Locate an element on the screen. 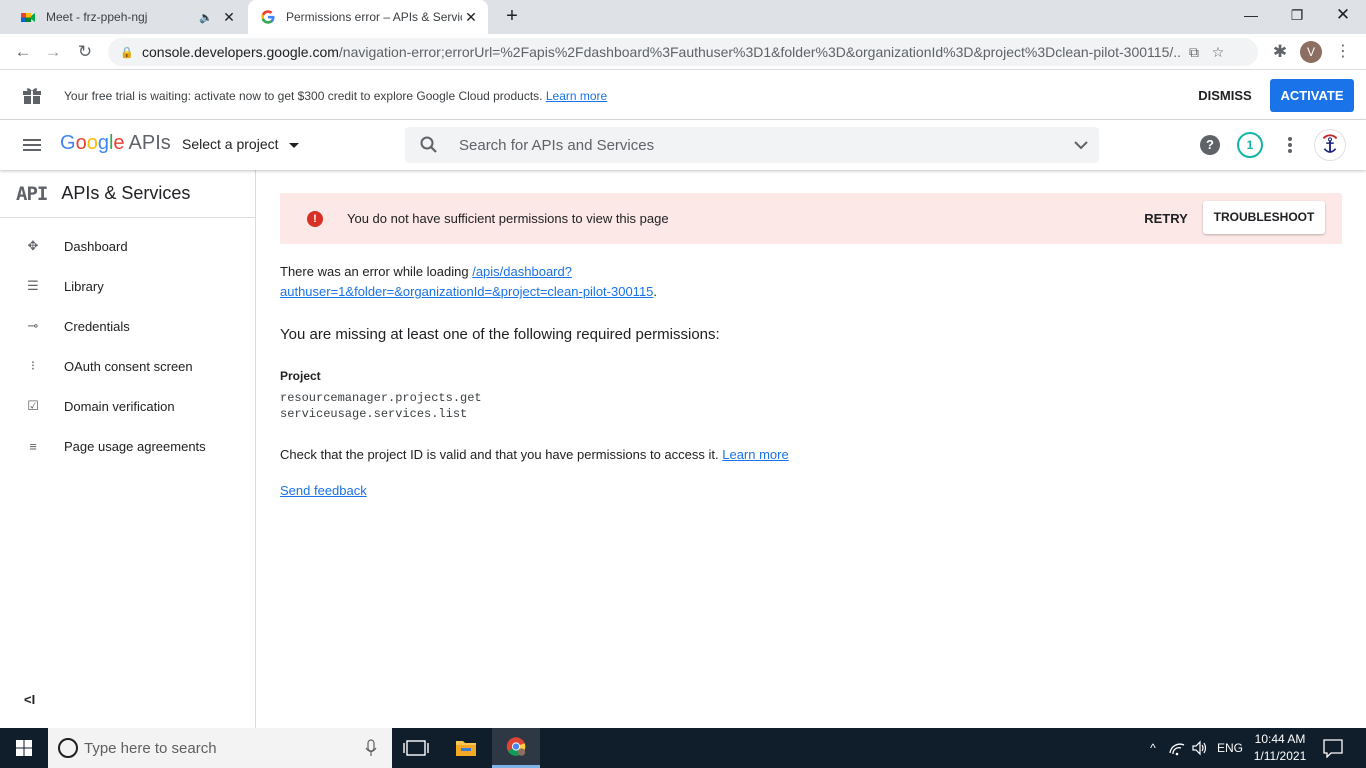 The width and height of the screenshot is (1366, 768). lock-icon: 🔒 is located at coordinates (127, 52).